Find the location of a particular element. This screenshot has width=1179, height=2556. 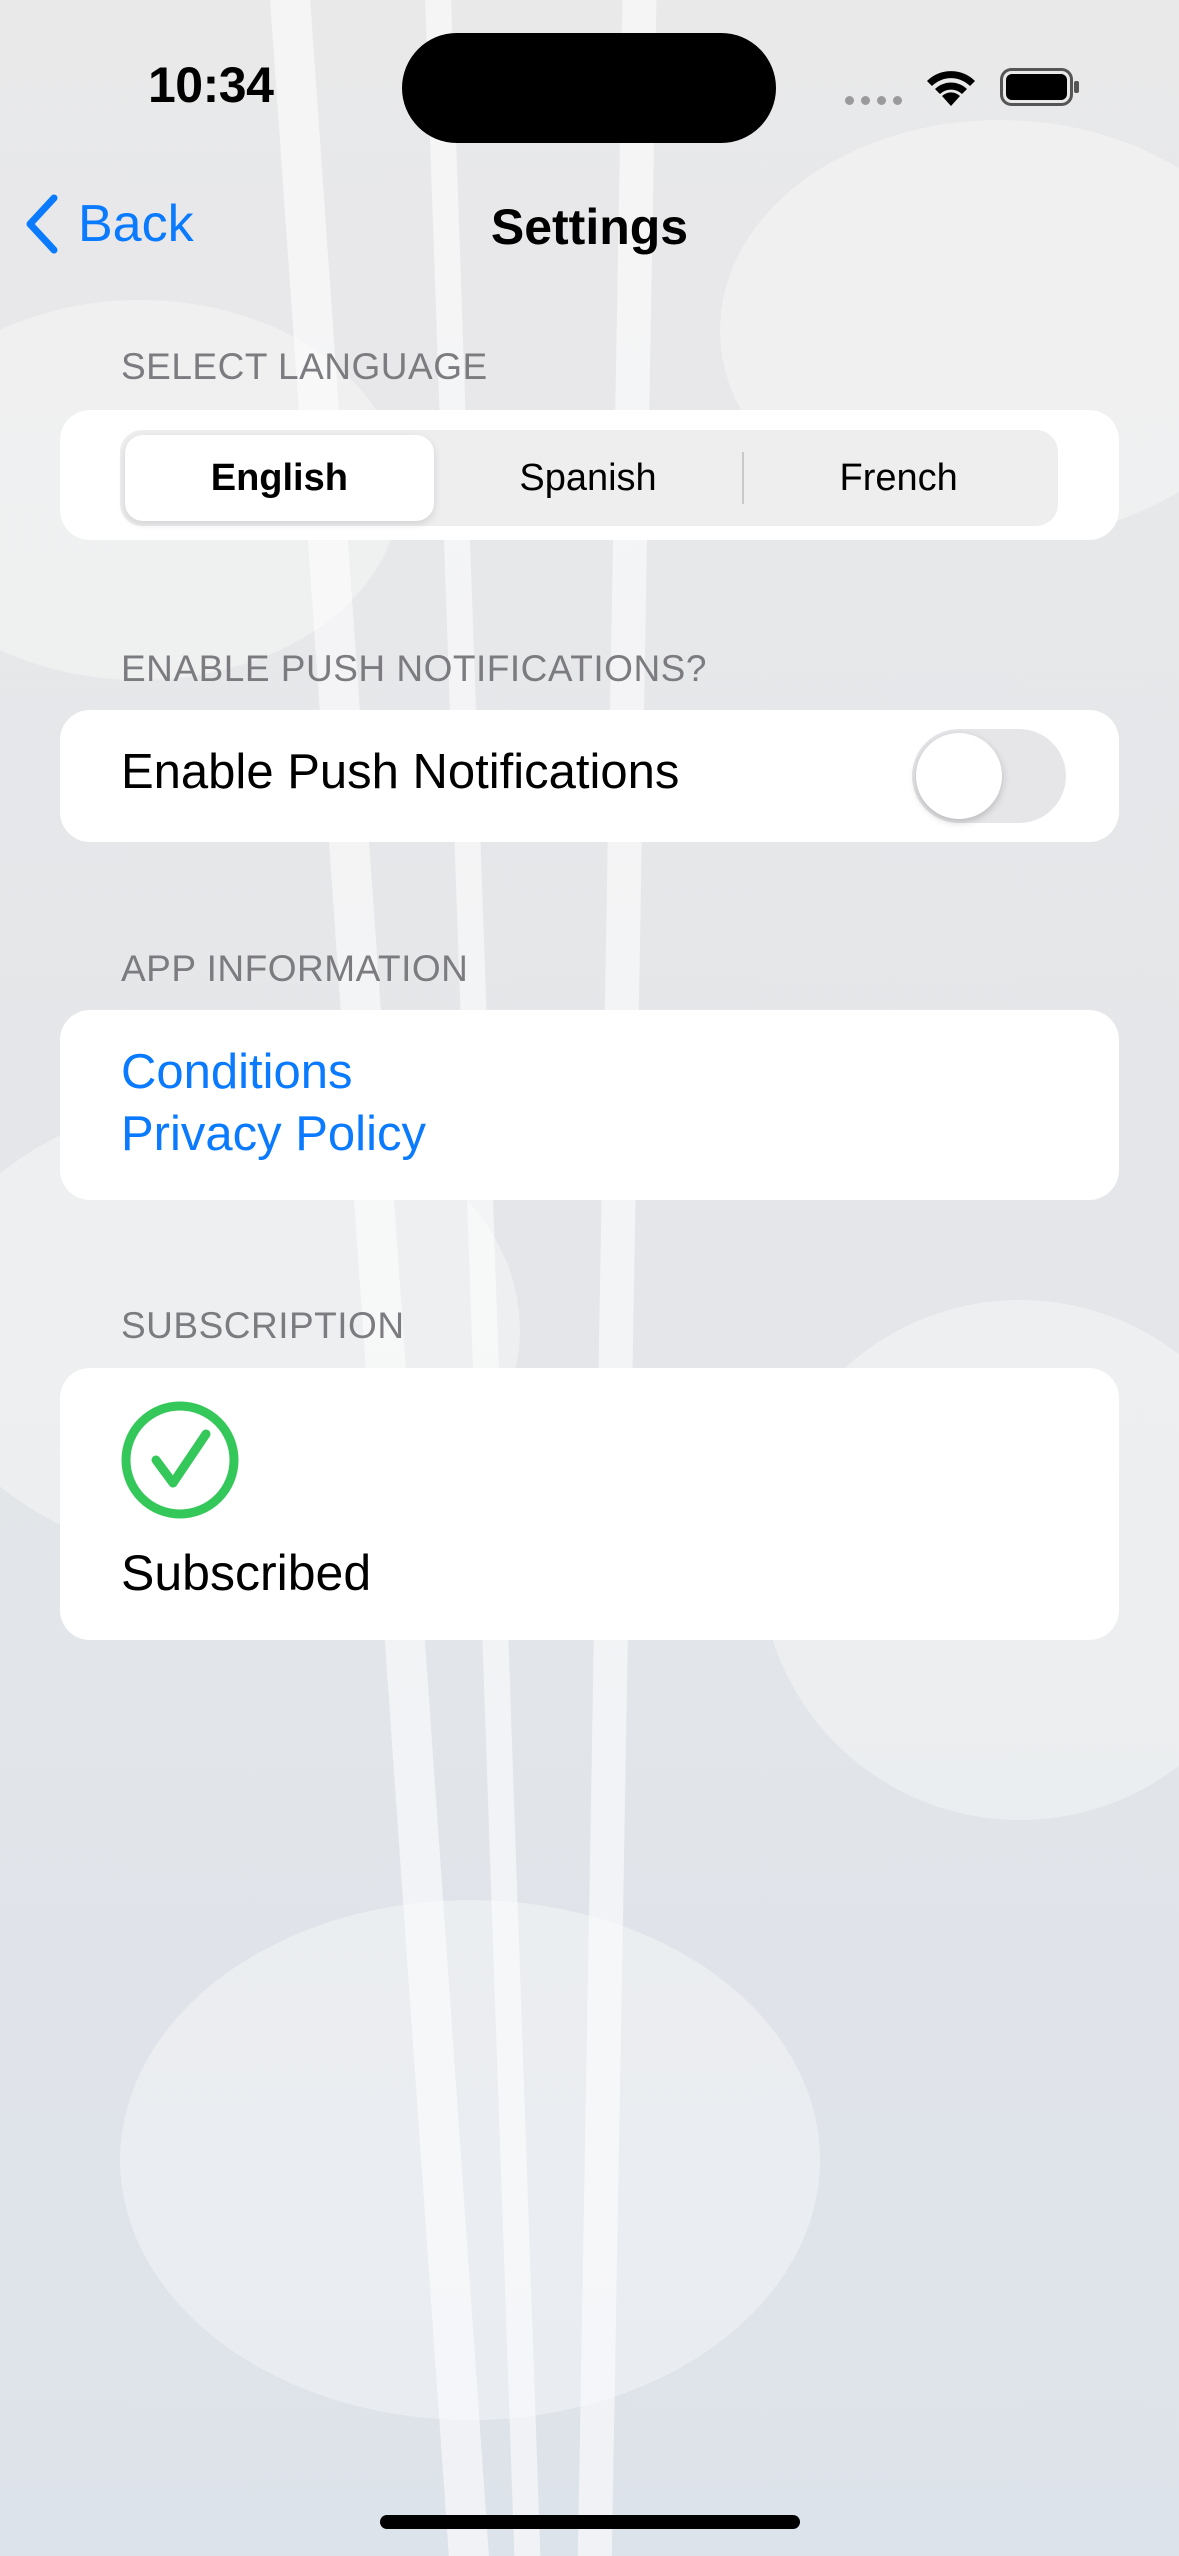

app-info-card: Conditions Privacy Policy is located at coordinates (589, 1105).